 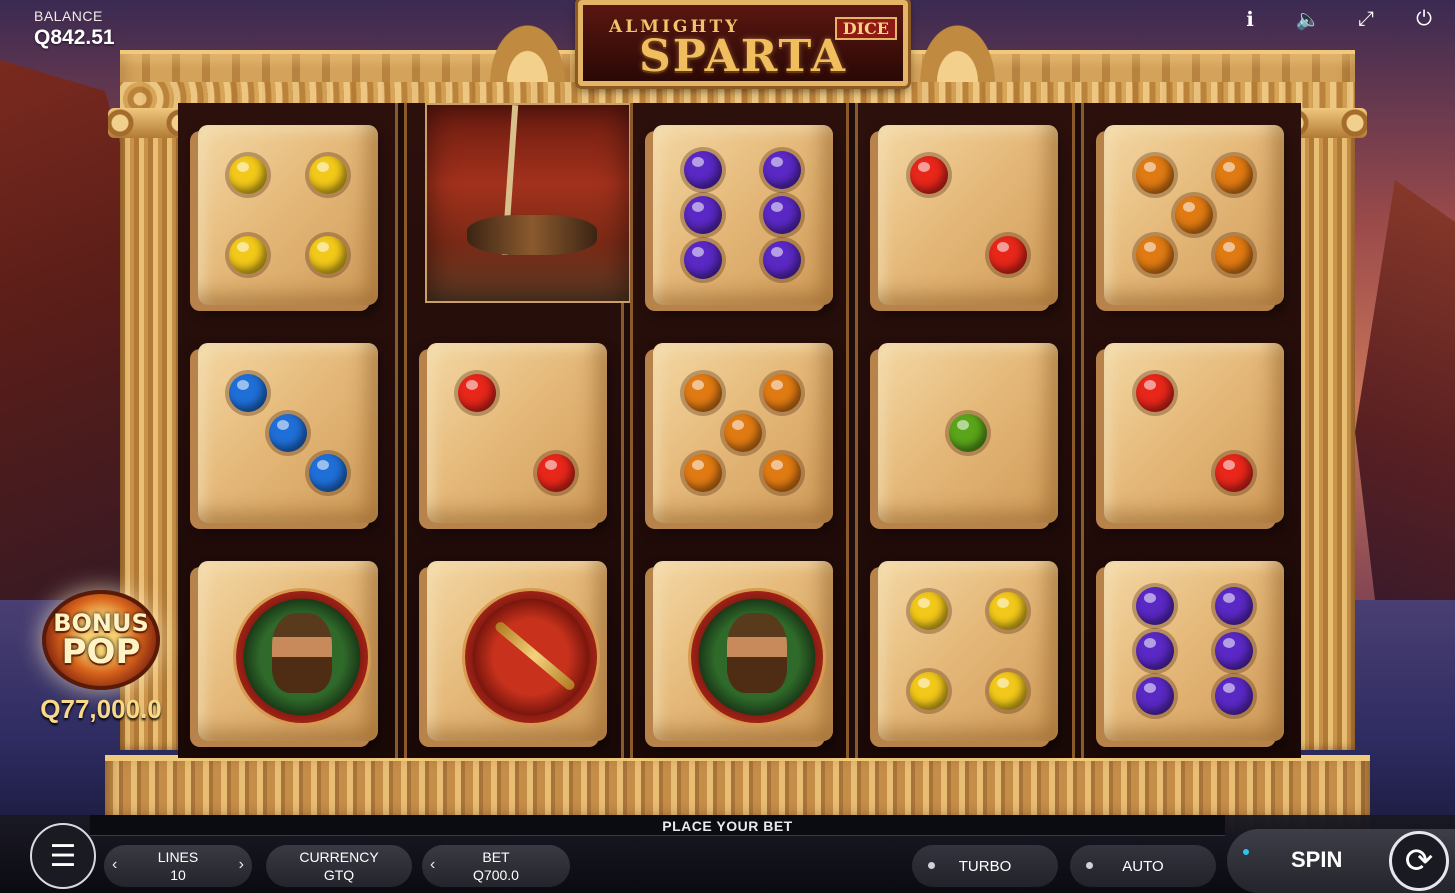 I want to click on logo-ornament-left, so click(x=527, y=46).